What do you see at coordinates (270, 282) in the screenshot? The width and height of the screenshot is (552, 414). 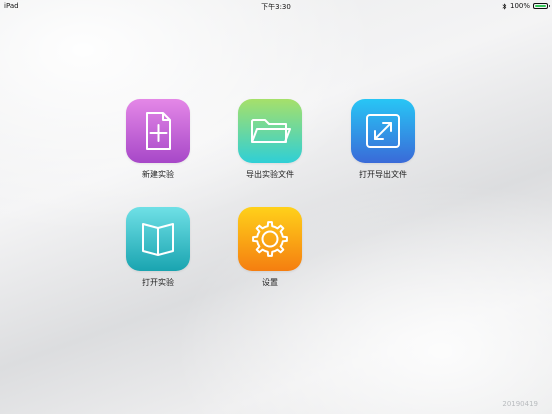 I see `settings-label: 设置` at bounding box center [270, 282].